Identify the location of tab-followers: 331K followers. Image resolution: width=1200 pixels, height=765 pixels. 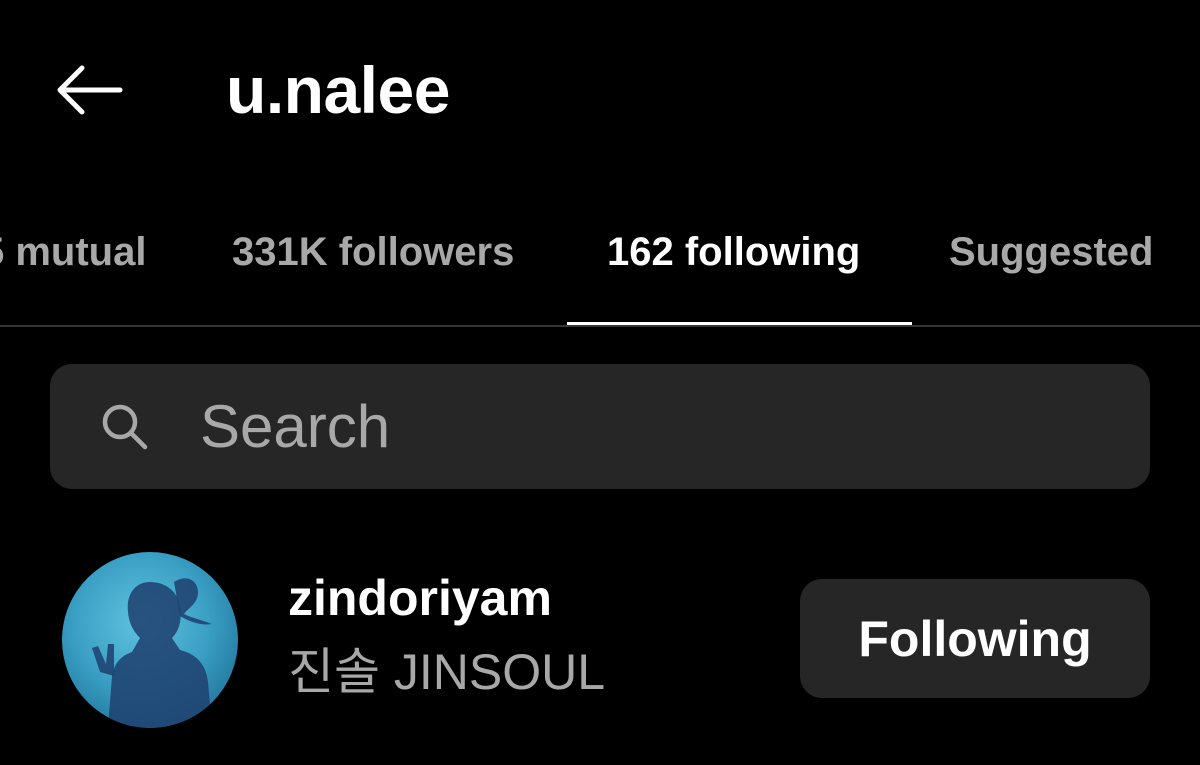
(373, 252).